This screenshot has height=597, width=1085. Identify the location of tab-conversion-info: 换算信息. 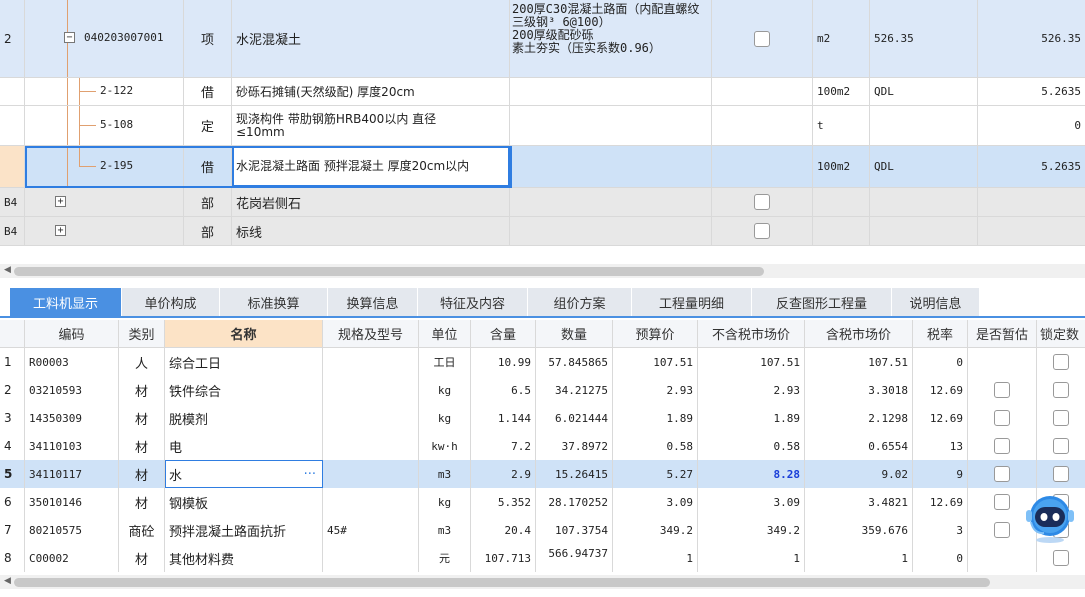
(373, 302).